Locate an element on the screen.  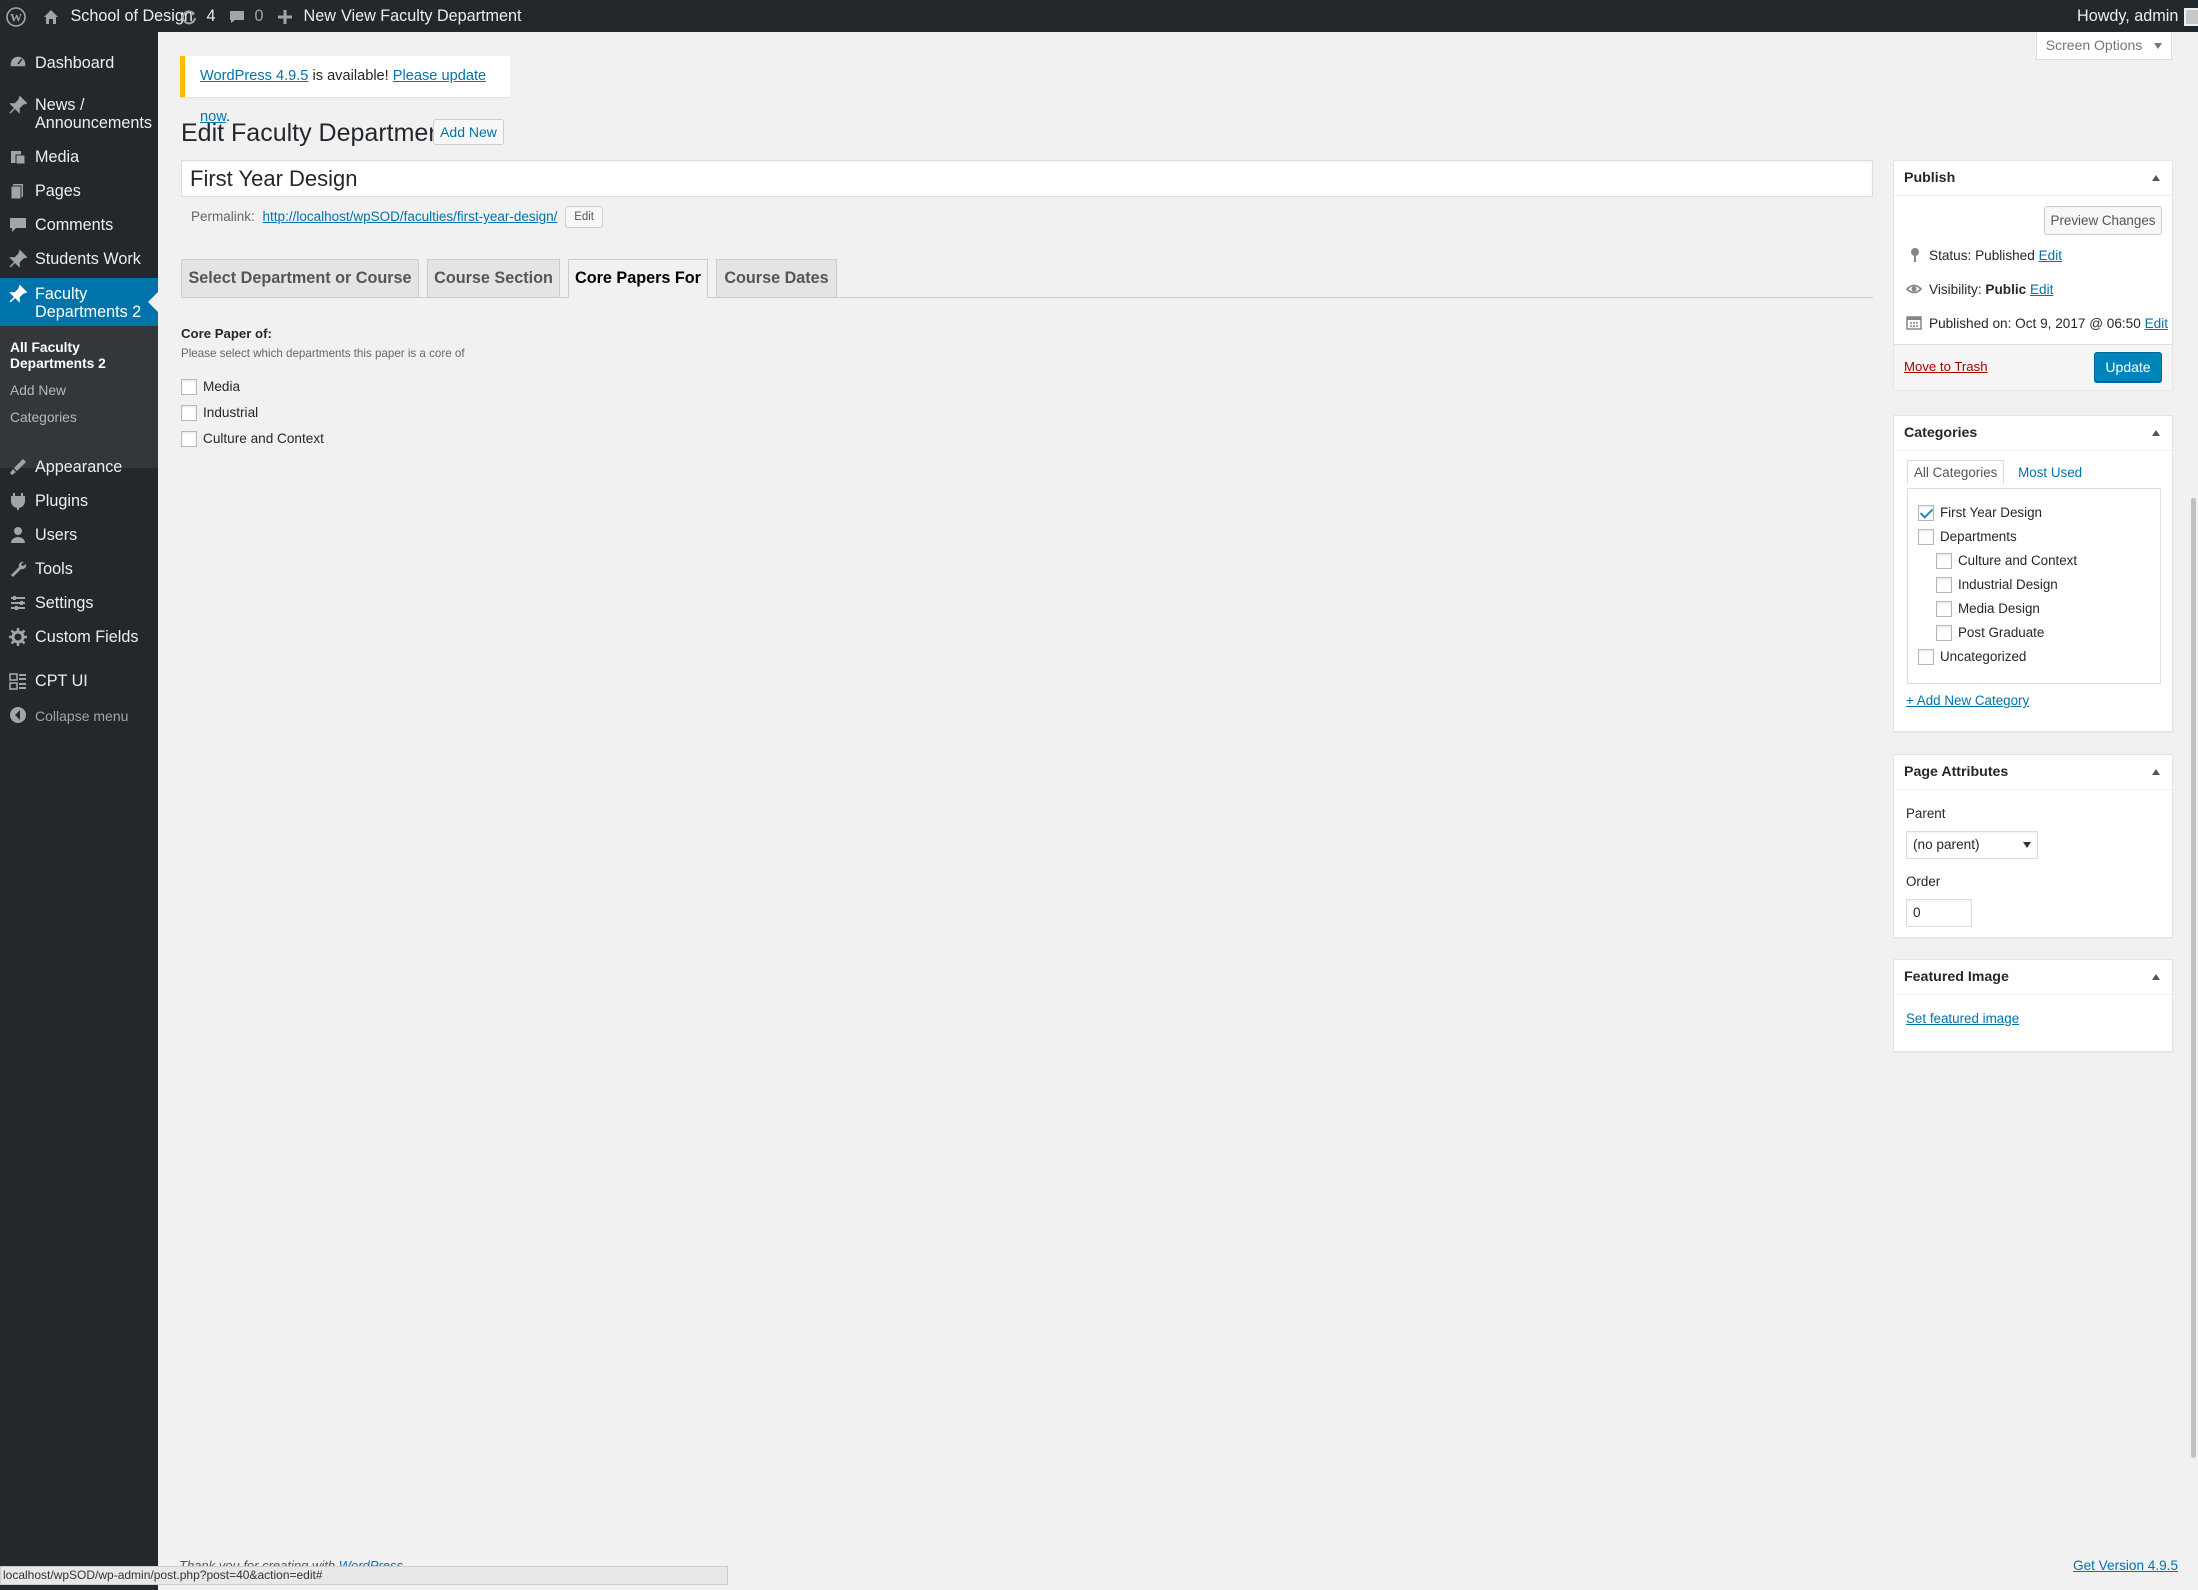
post-title-input: First Year Design is located at coordinates (1027, 178).